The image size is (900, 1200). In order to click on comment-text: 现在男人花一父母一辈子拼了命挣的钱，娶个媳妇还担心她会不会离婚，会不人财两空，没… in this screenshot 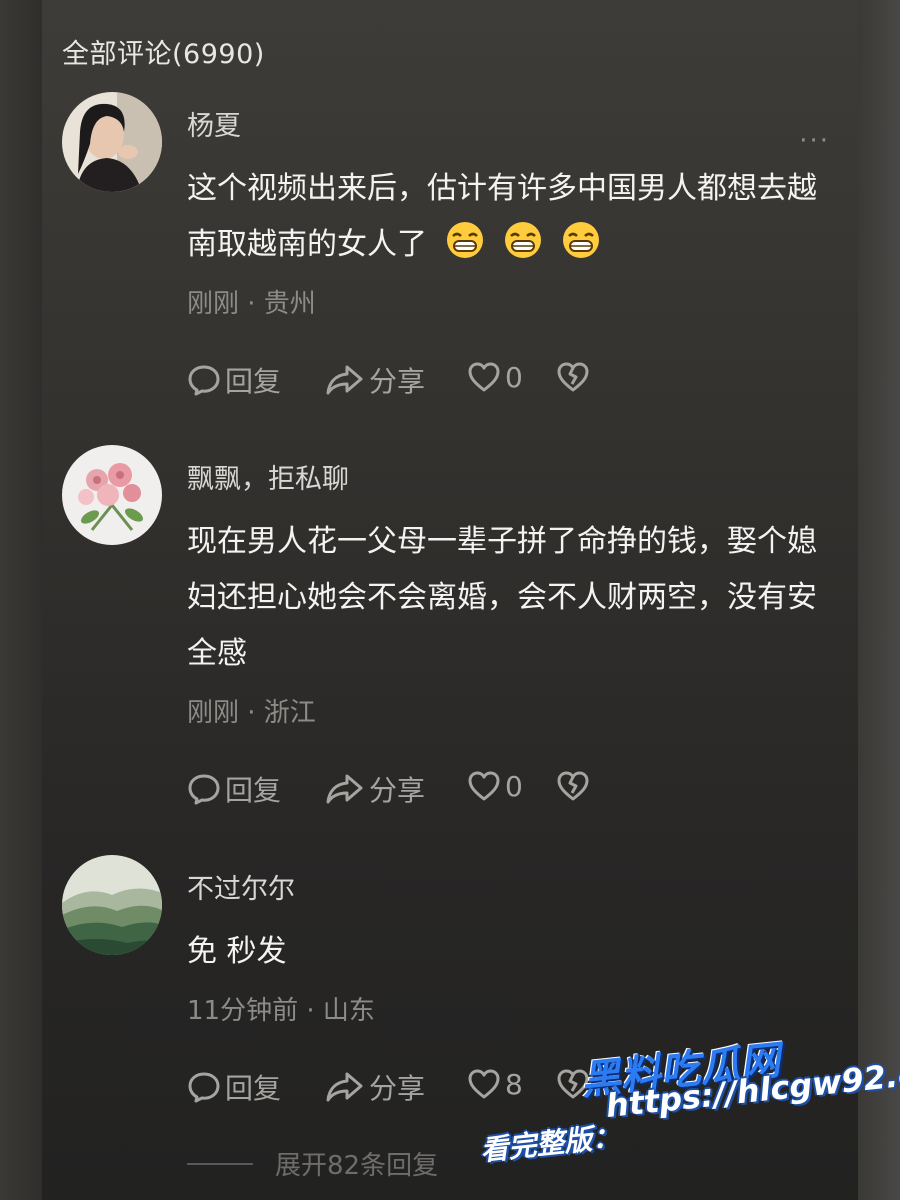, I will do `click(502, 597)`.